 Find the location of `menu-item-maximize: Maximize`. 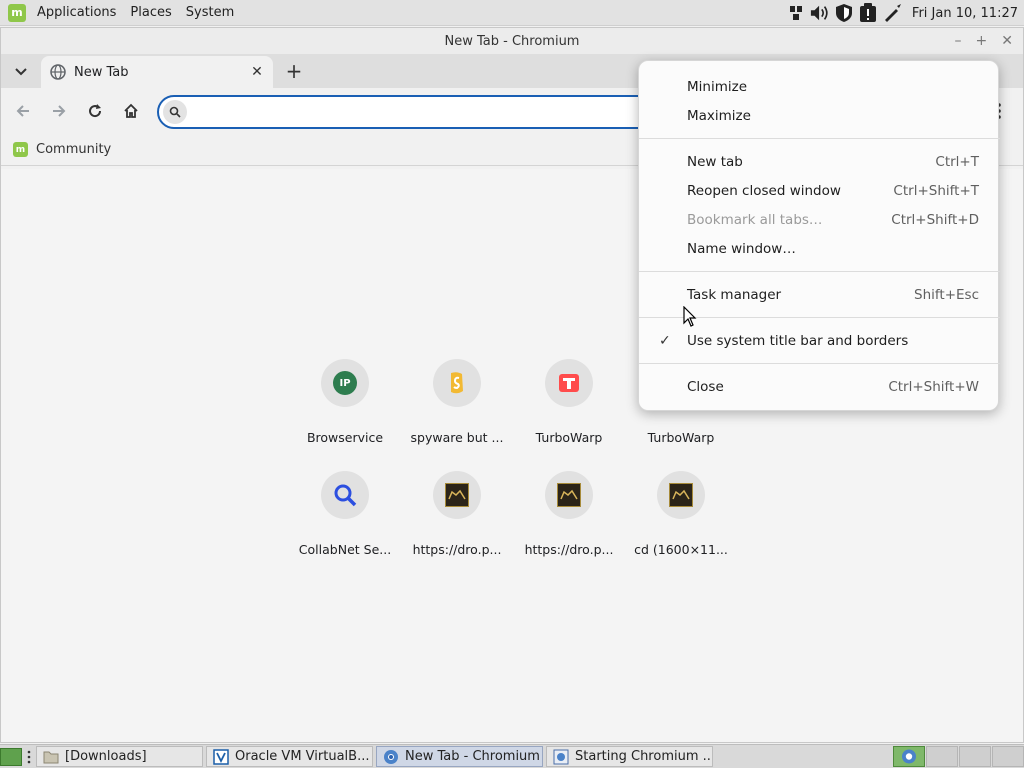

menu-item-maximize: Maximize is located at coordinates (819, 115).